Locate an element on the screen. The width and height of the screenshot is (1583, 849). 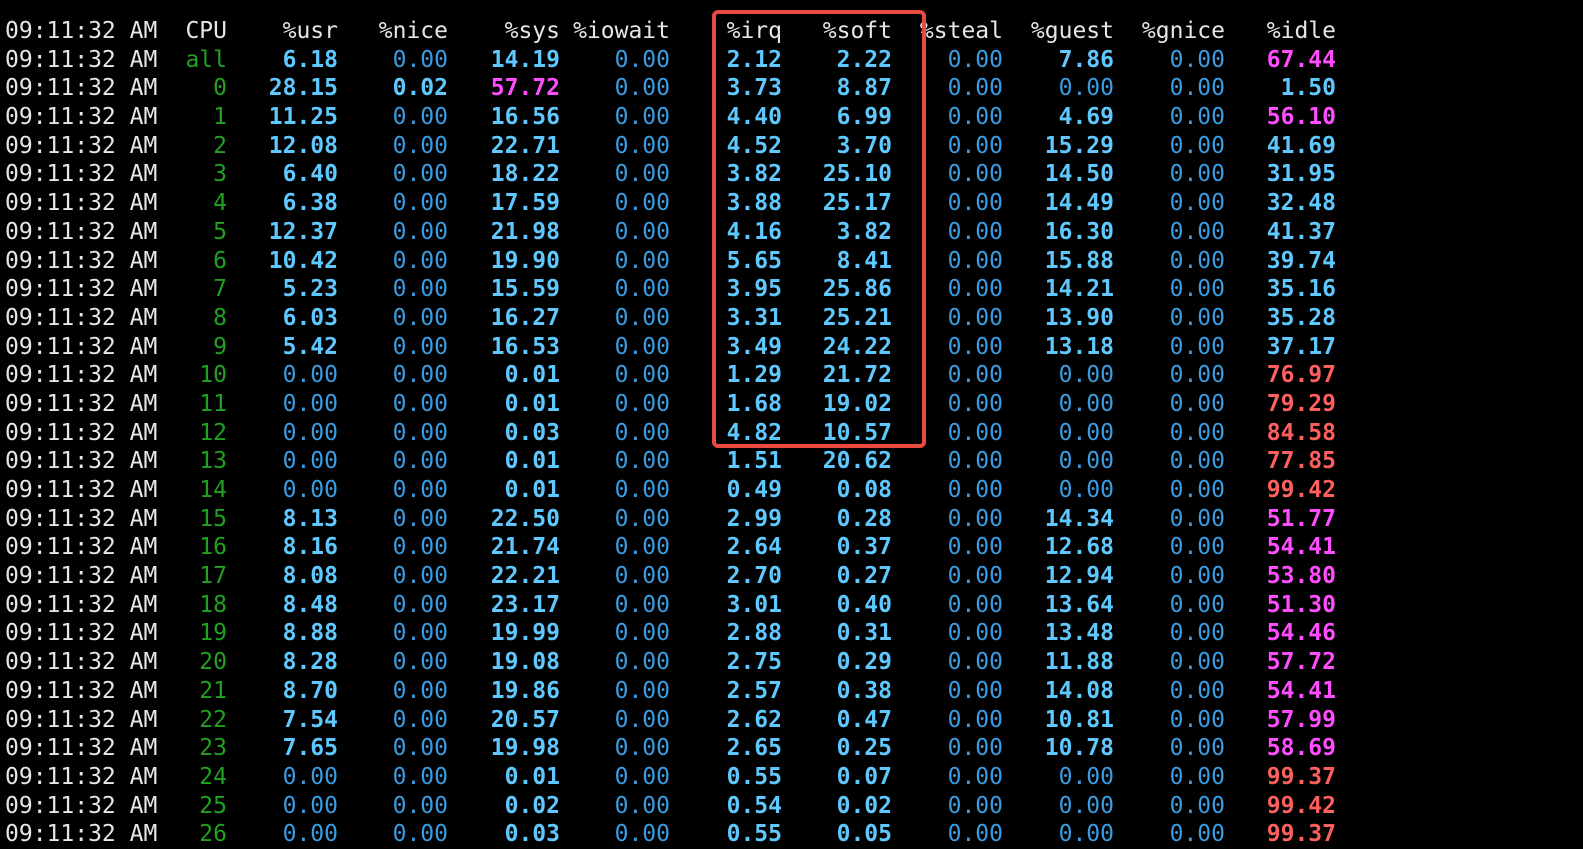
cell-soft: 0.31 is located at coordinates (864, 633).